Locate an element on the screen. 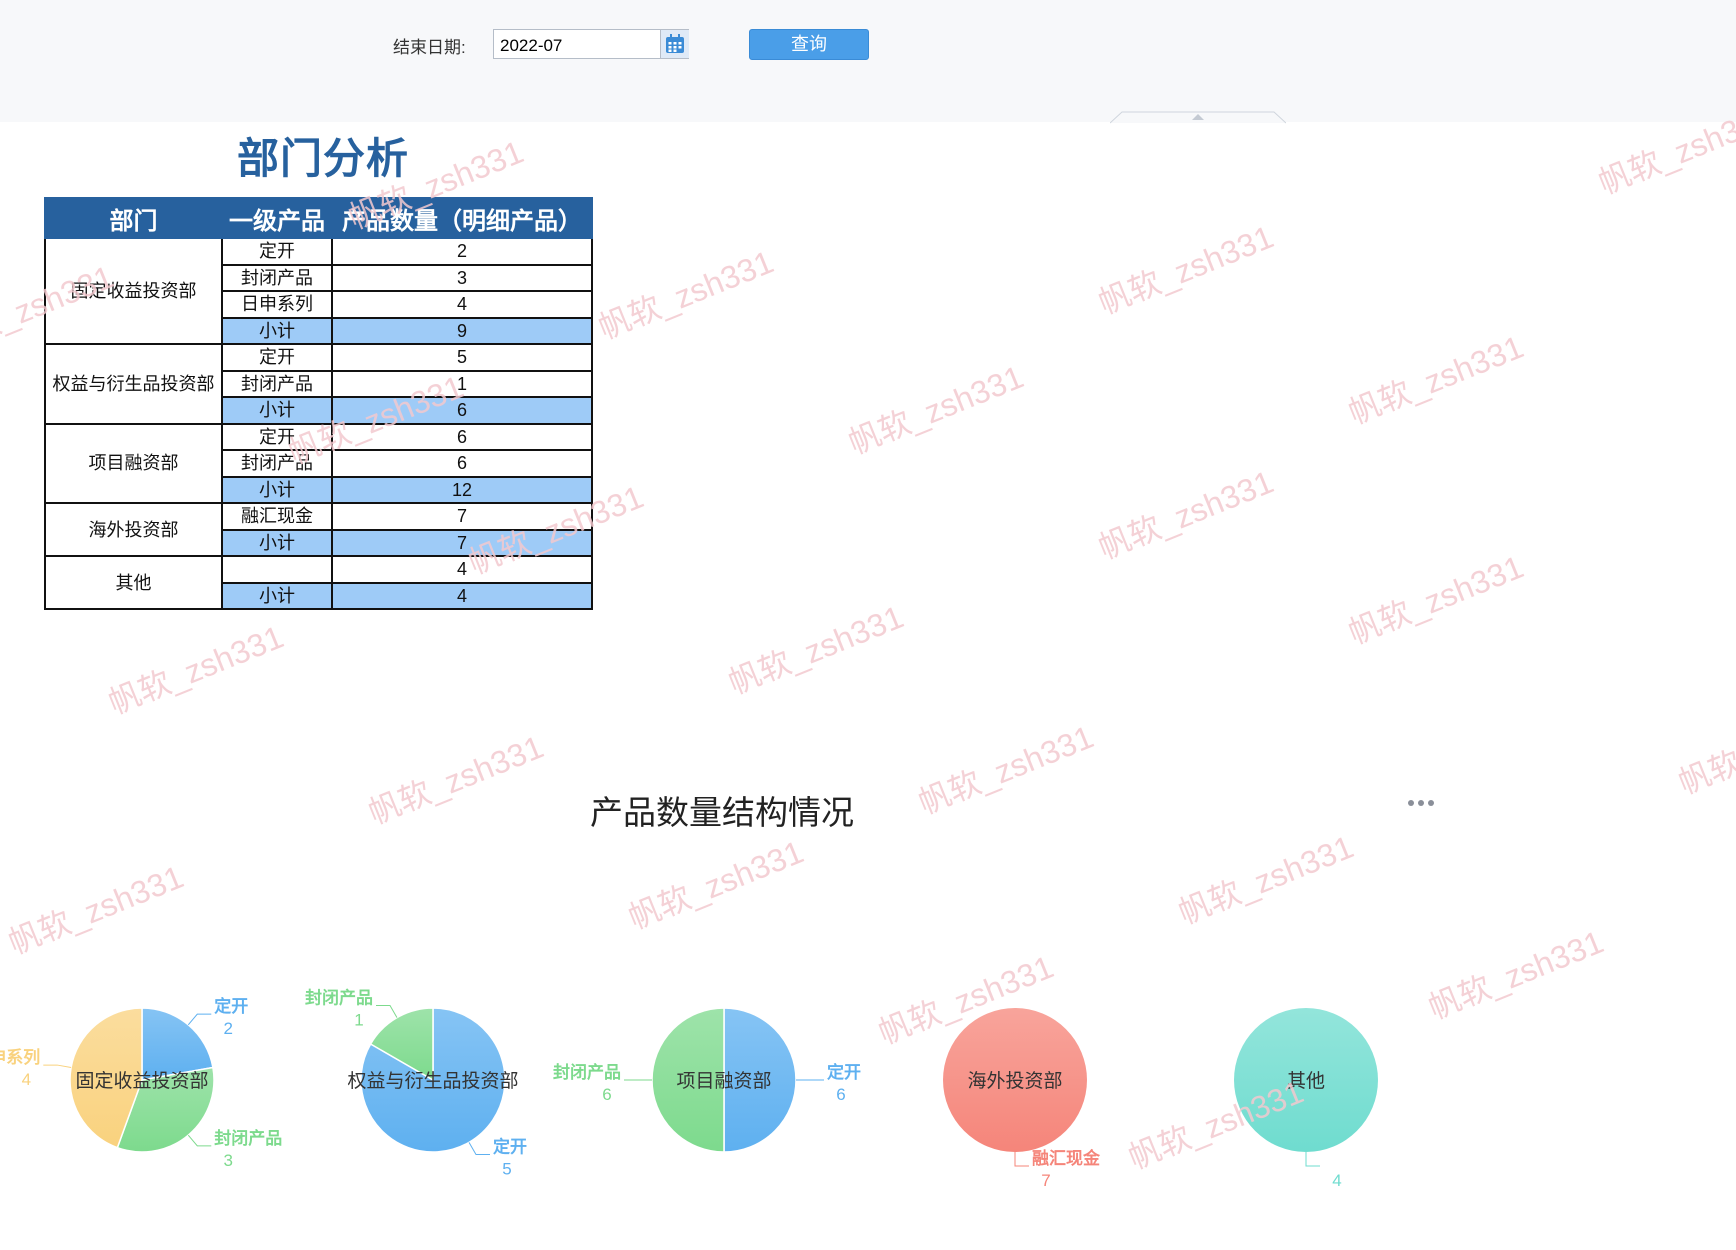  table-row: 固定收益投资部 定开 2 is located at coordinates (318, 291).